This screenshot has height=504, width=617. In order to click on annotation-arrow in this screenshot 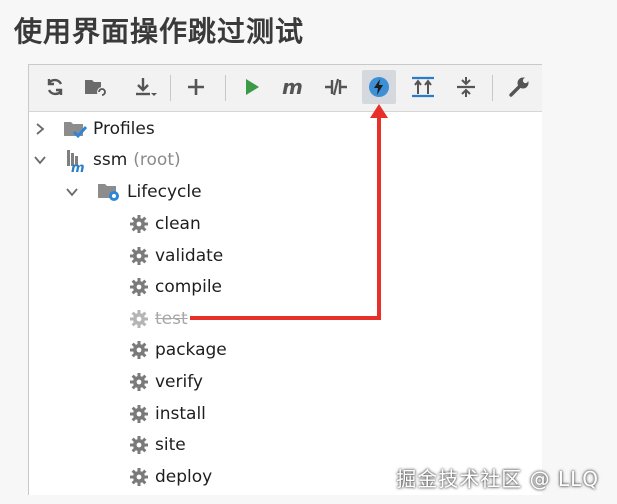, I will do `click(289, 212)`.